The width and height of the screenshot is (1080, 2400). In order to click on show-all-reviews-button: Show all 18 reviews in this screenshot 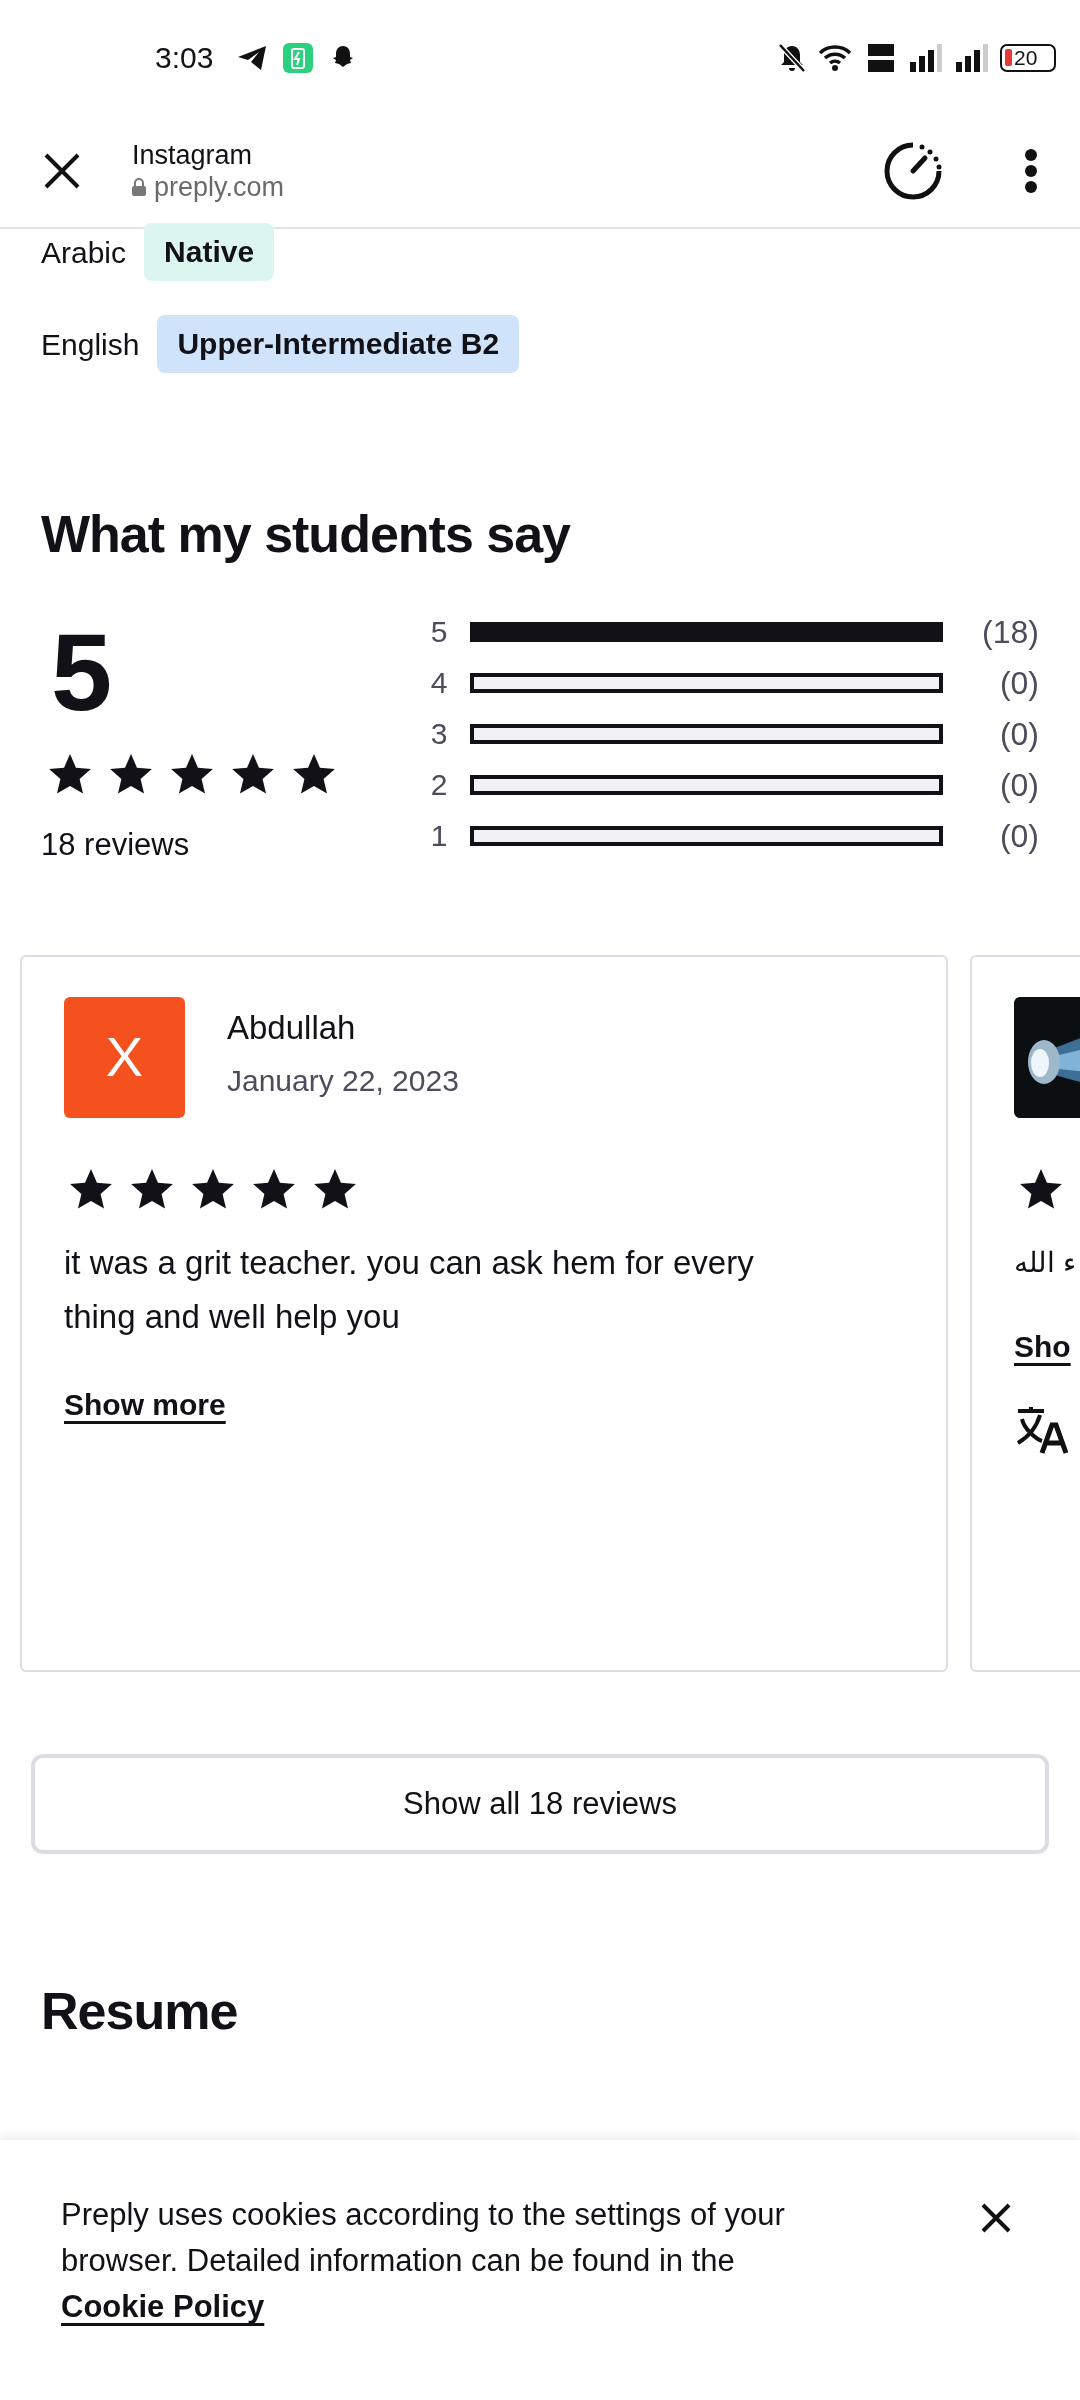, I will do `click(540, 1803)`.